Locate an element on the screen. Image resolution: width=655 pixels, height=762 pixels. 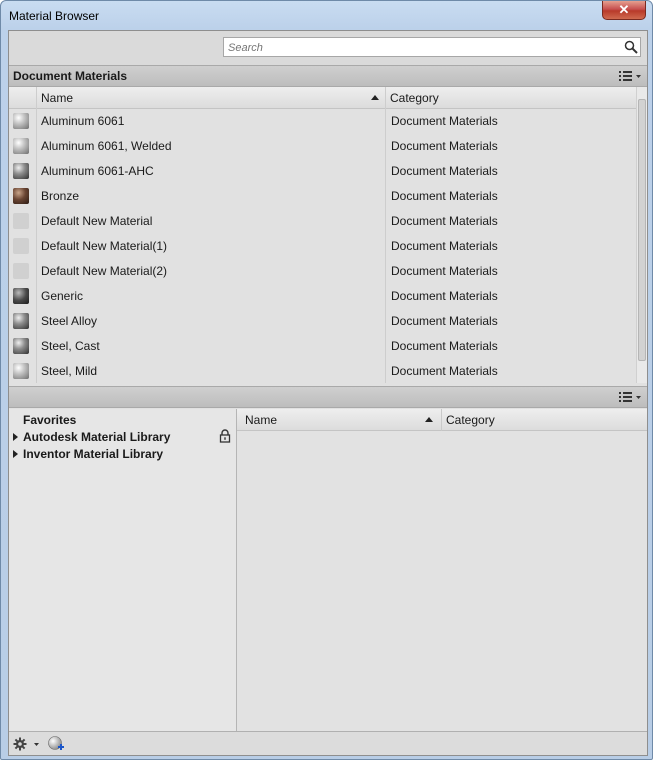
search-field is located at coordinates (432, 47).